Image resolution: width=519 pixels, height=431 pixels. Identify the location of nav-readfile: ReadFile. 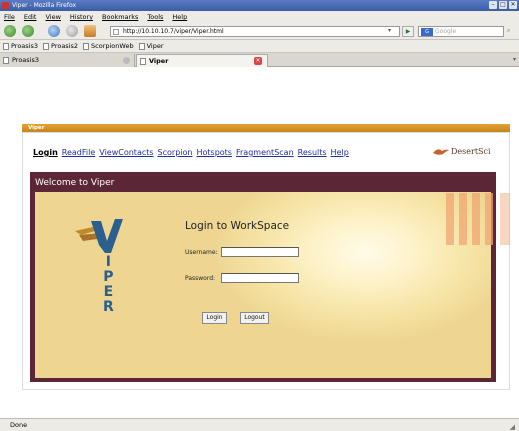
(79, 152).